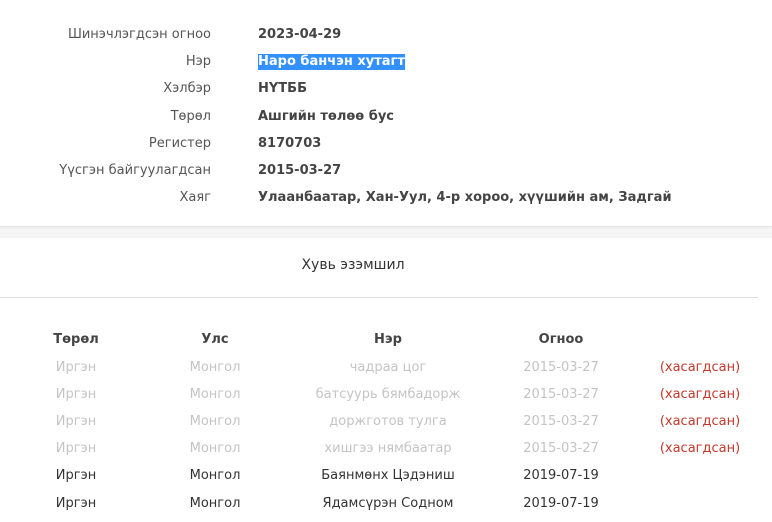 The width and height of the screenshot is (772, 522). I want to click on info-row-name: Нэр Наро банчэн хутагт, so click(386, 62).